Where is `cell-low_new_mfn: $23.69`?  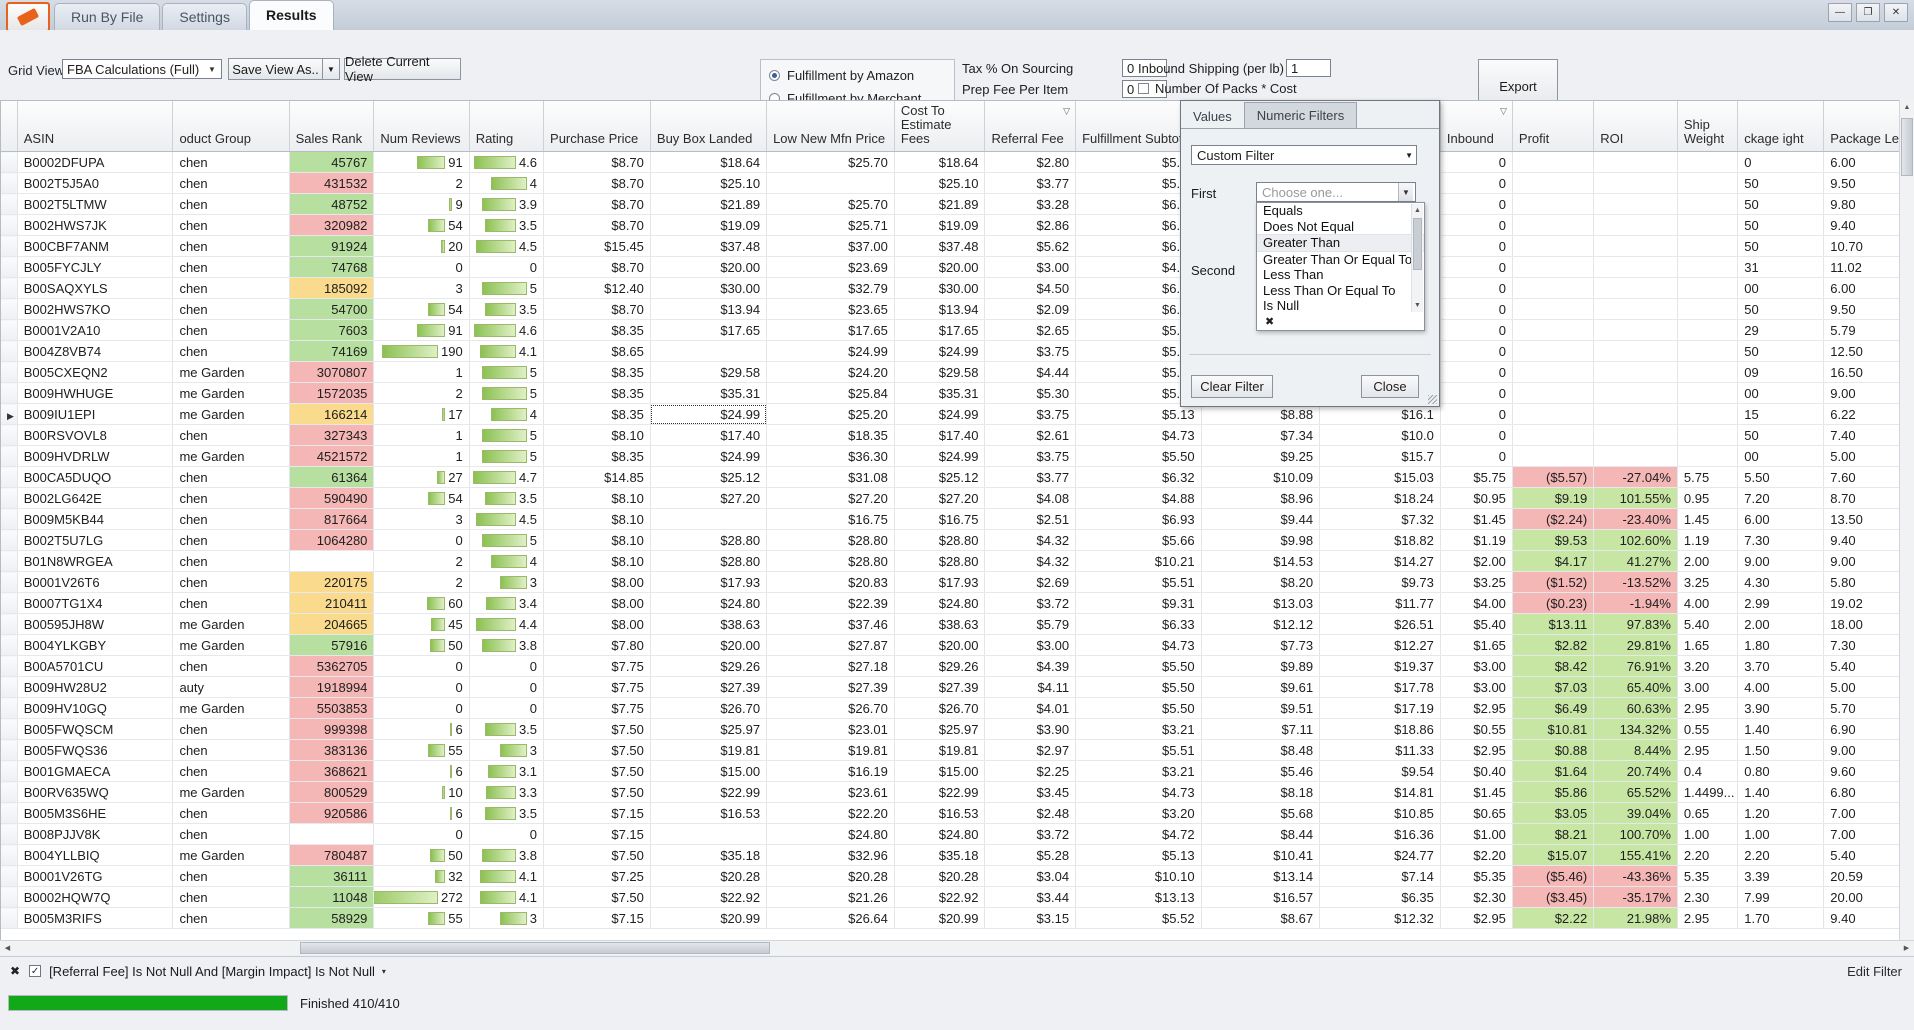 cell-low_new_mfn: $23.69 is located at coordinates (830, 267).